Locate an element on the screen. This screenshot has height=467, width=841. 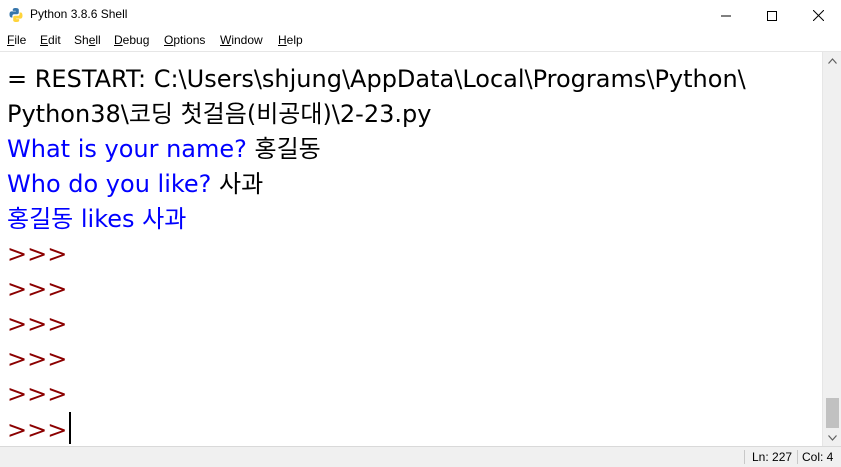
prompt-name-text: What is your name? is located at coordinates (131, 149).